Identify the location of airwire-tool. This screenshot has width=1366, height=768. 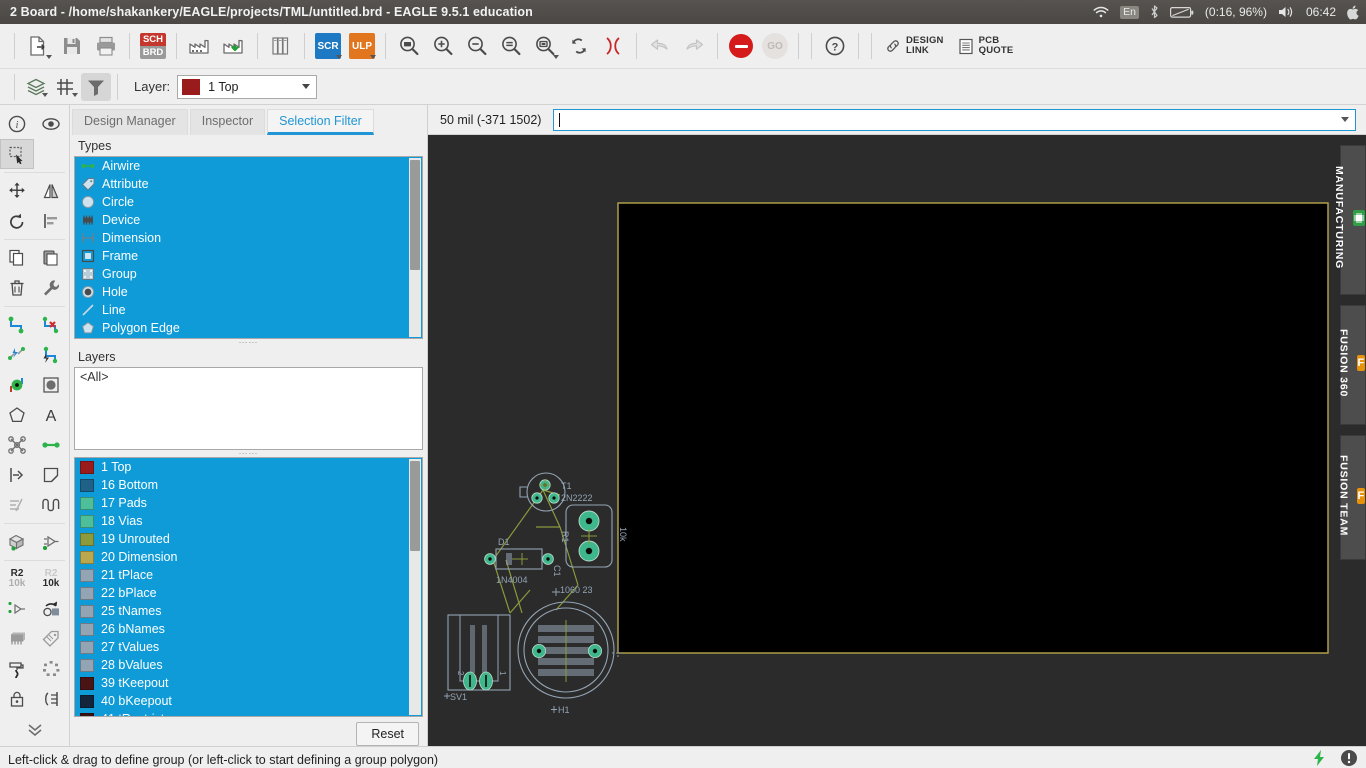
(51, 445).